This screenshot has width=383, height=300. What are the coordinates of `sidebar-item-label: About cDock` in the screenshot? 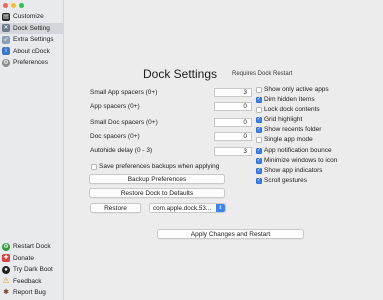 It's located at (31, 51).